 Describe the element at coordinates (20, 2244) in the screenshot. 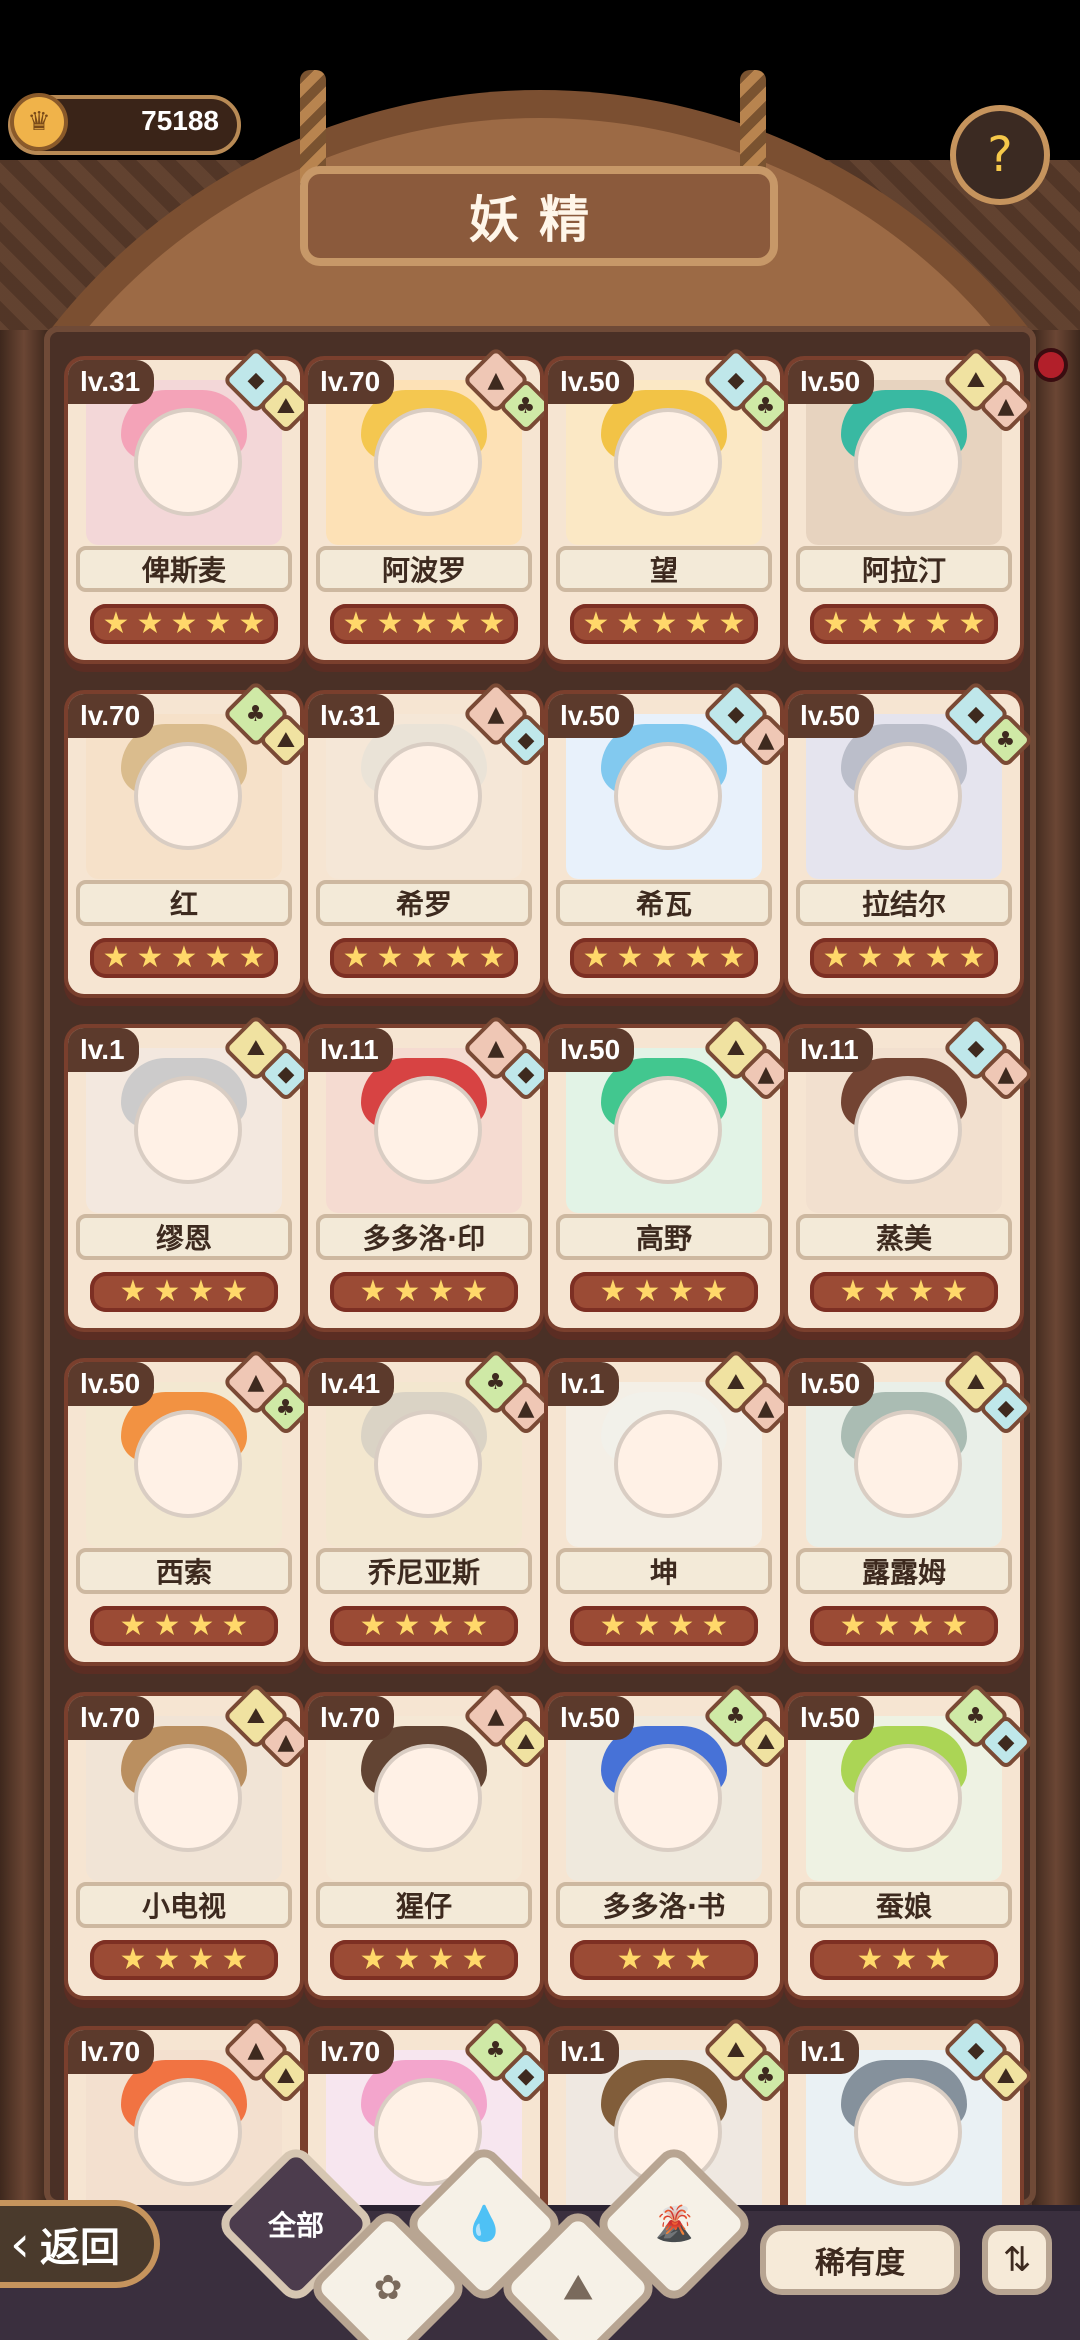

I see `chevron-left-icon: ‹` at that location.